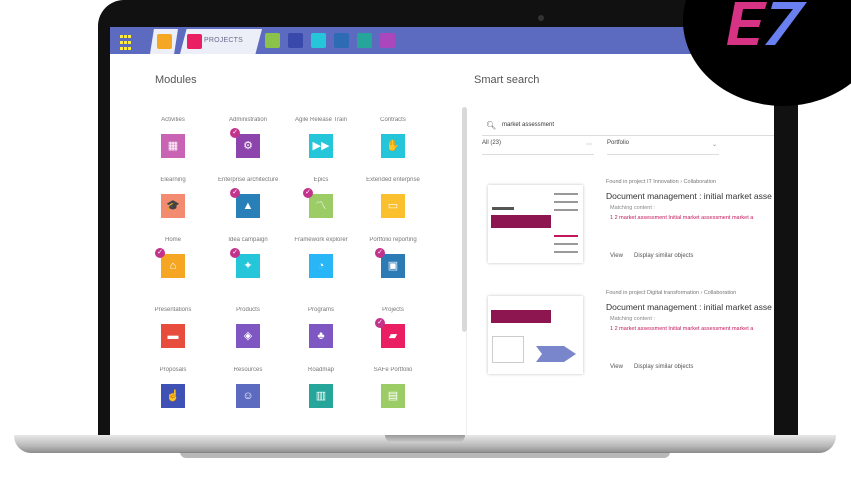 Image resolution: width=851 pixels, height=477 pixels. I want to click on module-glyph: ☝, so click(173, 395).